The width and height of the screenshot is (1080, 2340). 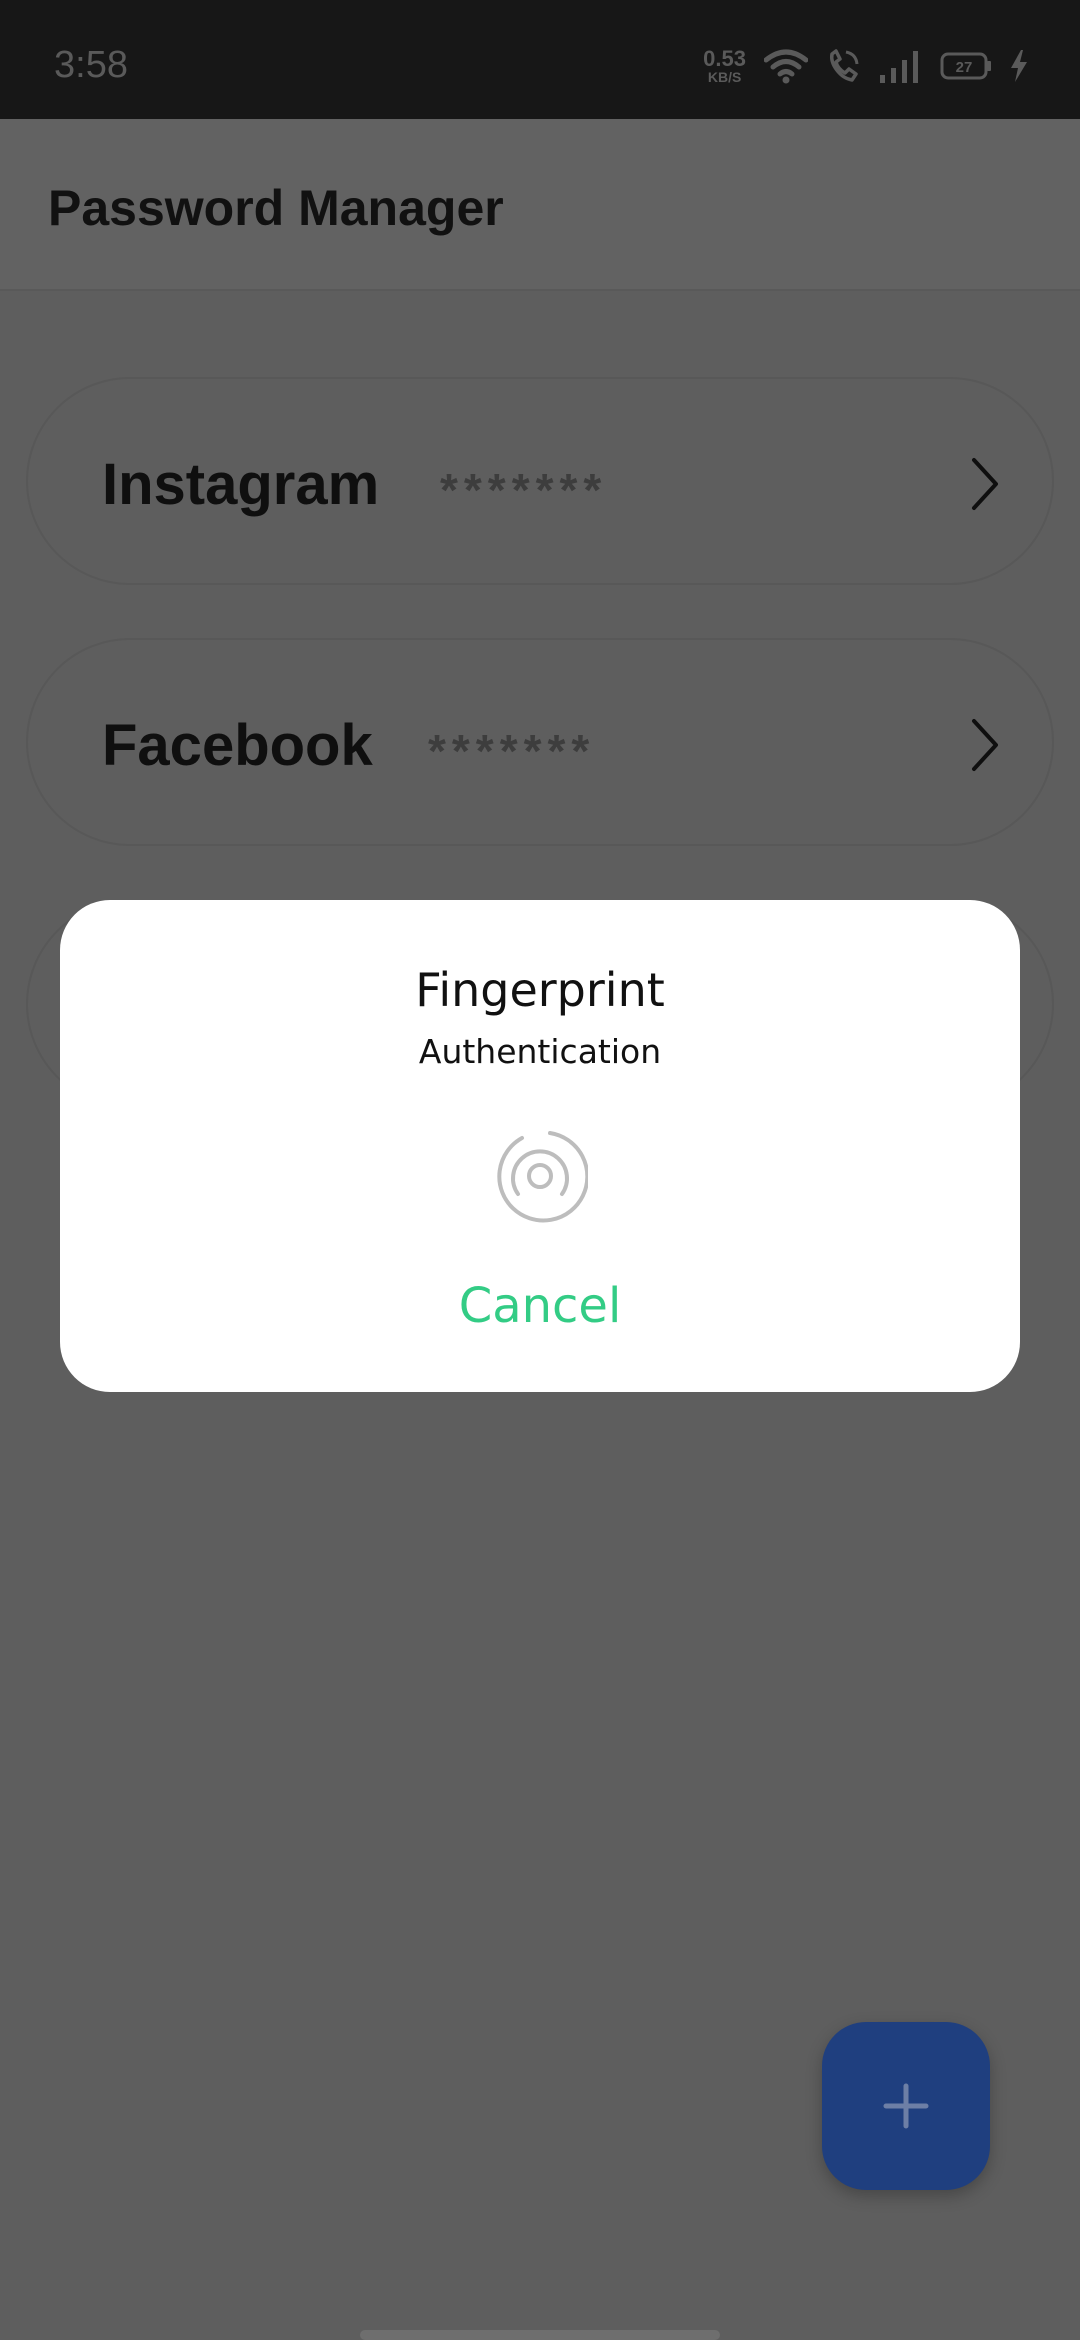 I want to click on status-time: 3:58, so click(x=91, y=65).